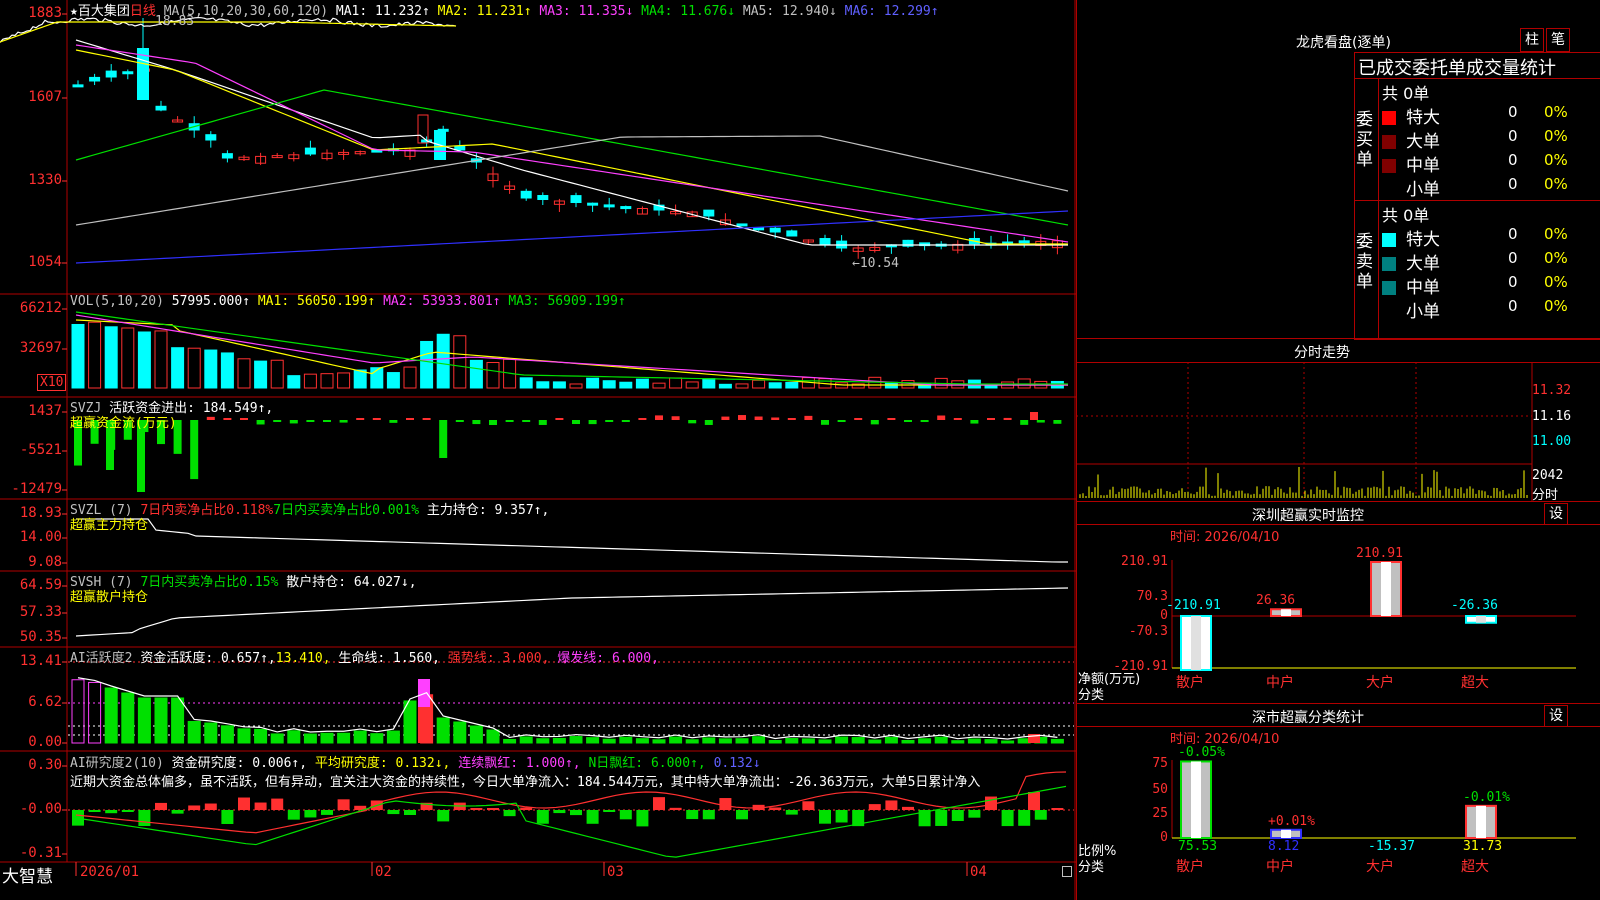 The width and height of the screenshot is (1600, 900). Describe the element at coordinates (1148, 631) in the screenshot. I see `szm-y-tick: -70.3` at that location.